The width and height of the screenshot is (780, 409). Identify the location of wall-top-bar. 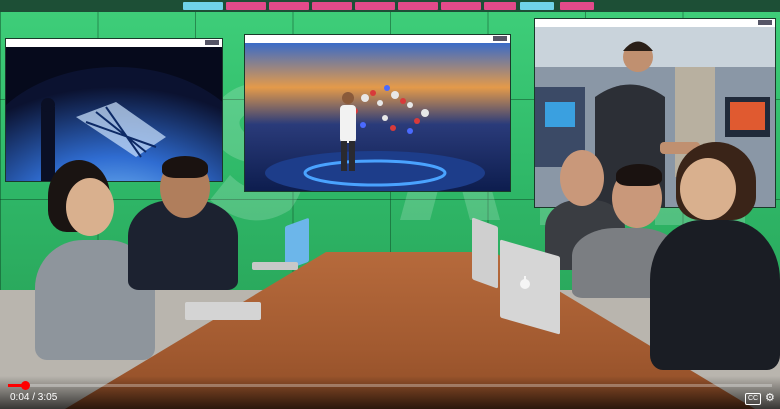
(390, 6).